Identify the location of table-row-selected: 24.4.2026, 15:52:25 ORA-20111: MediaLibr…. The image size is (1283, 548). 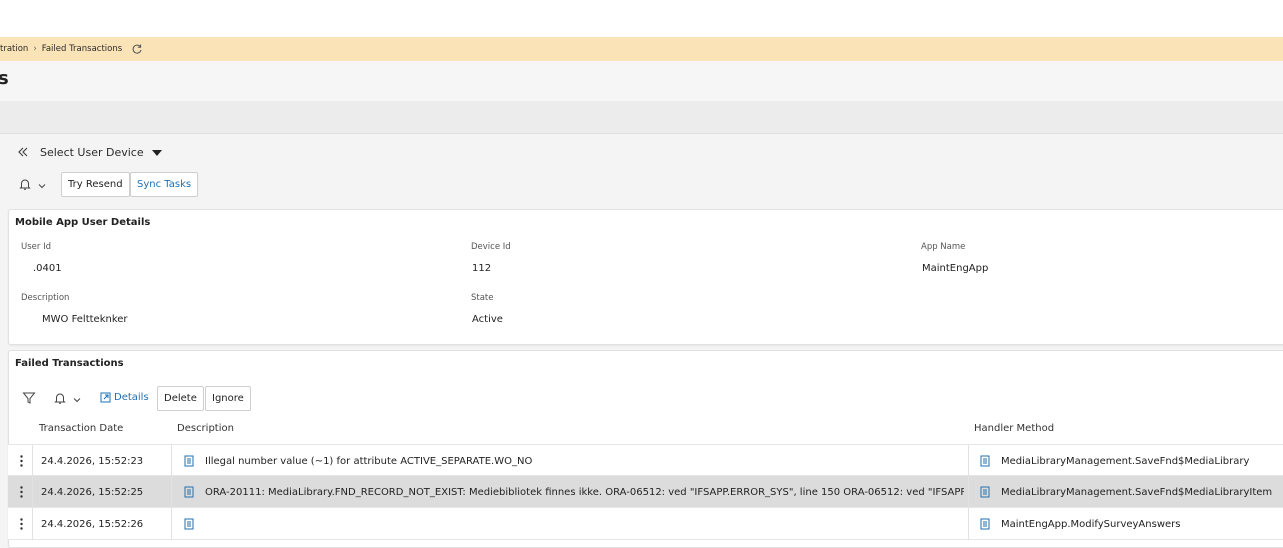
(645, 492).